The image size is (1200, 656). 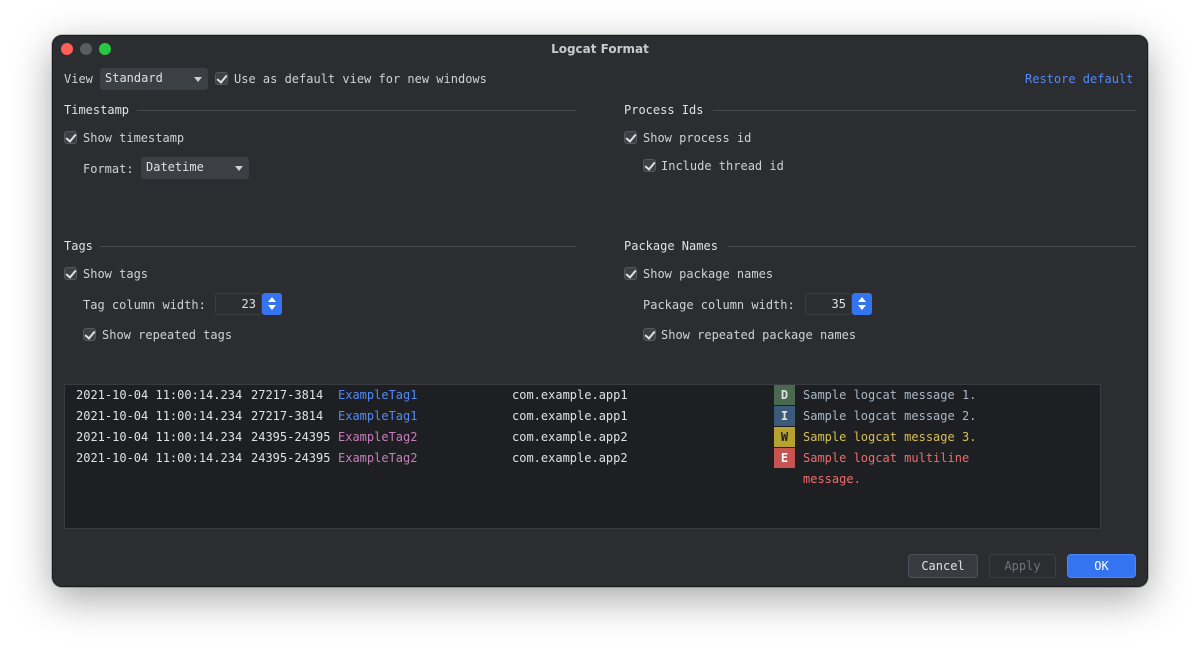 What do you see at coordinates (175, 167) in the screenshot?
I see `timestamp-format-value: Datetime` at bounding box center [175, 167].